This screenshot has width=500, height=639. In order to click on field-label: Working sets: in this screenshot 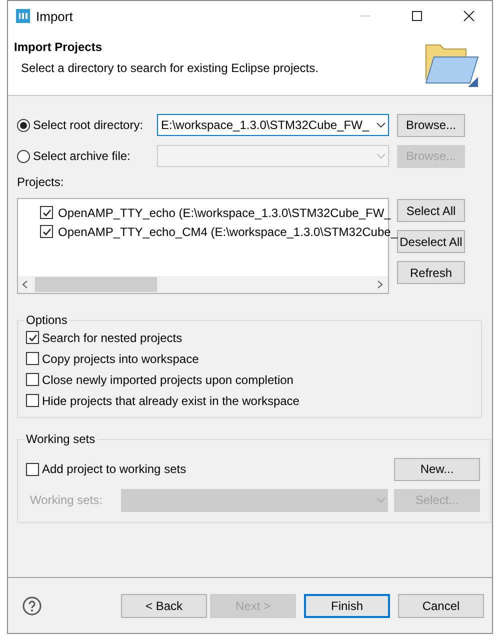, I will do `click(66, 500)`.